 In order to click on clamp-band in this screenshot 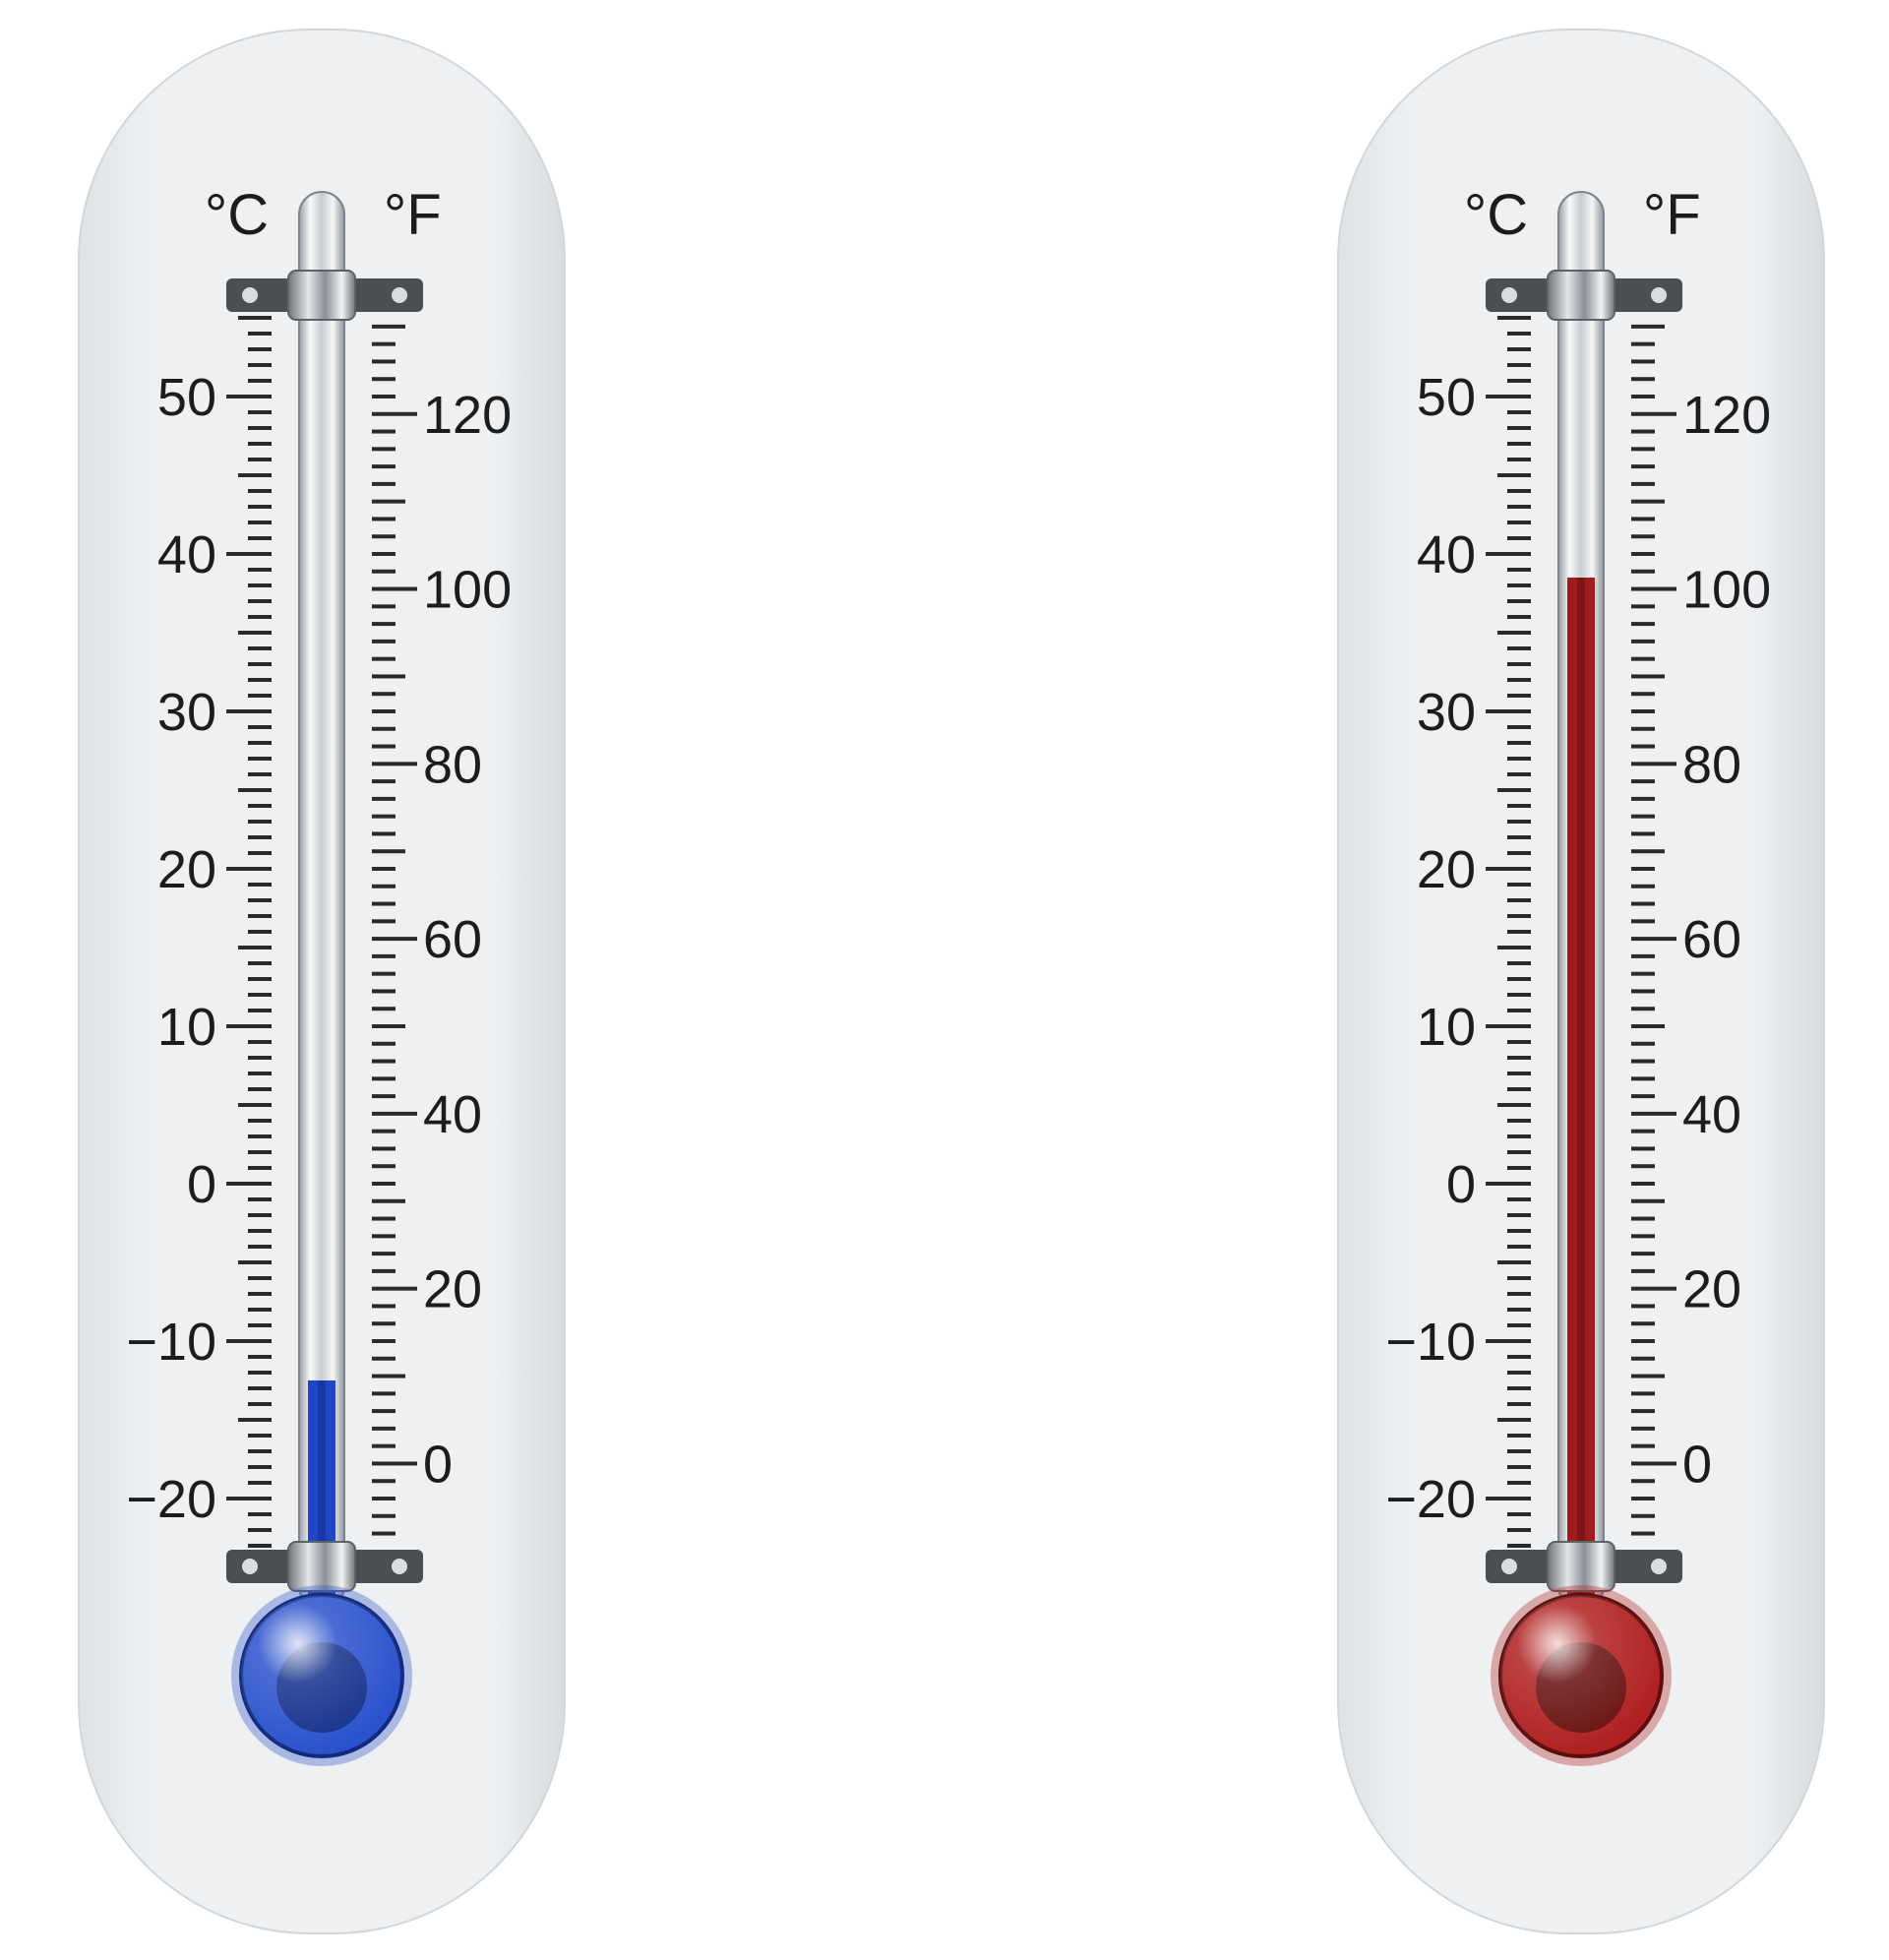, I will do `click(1581, 295)`.